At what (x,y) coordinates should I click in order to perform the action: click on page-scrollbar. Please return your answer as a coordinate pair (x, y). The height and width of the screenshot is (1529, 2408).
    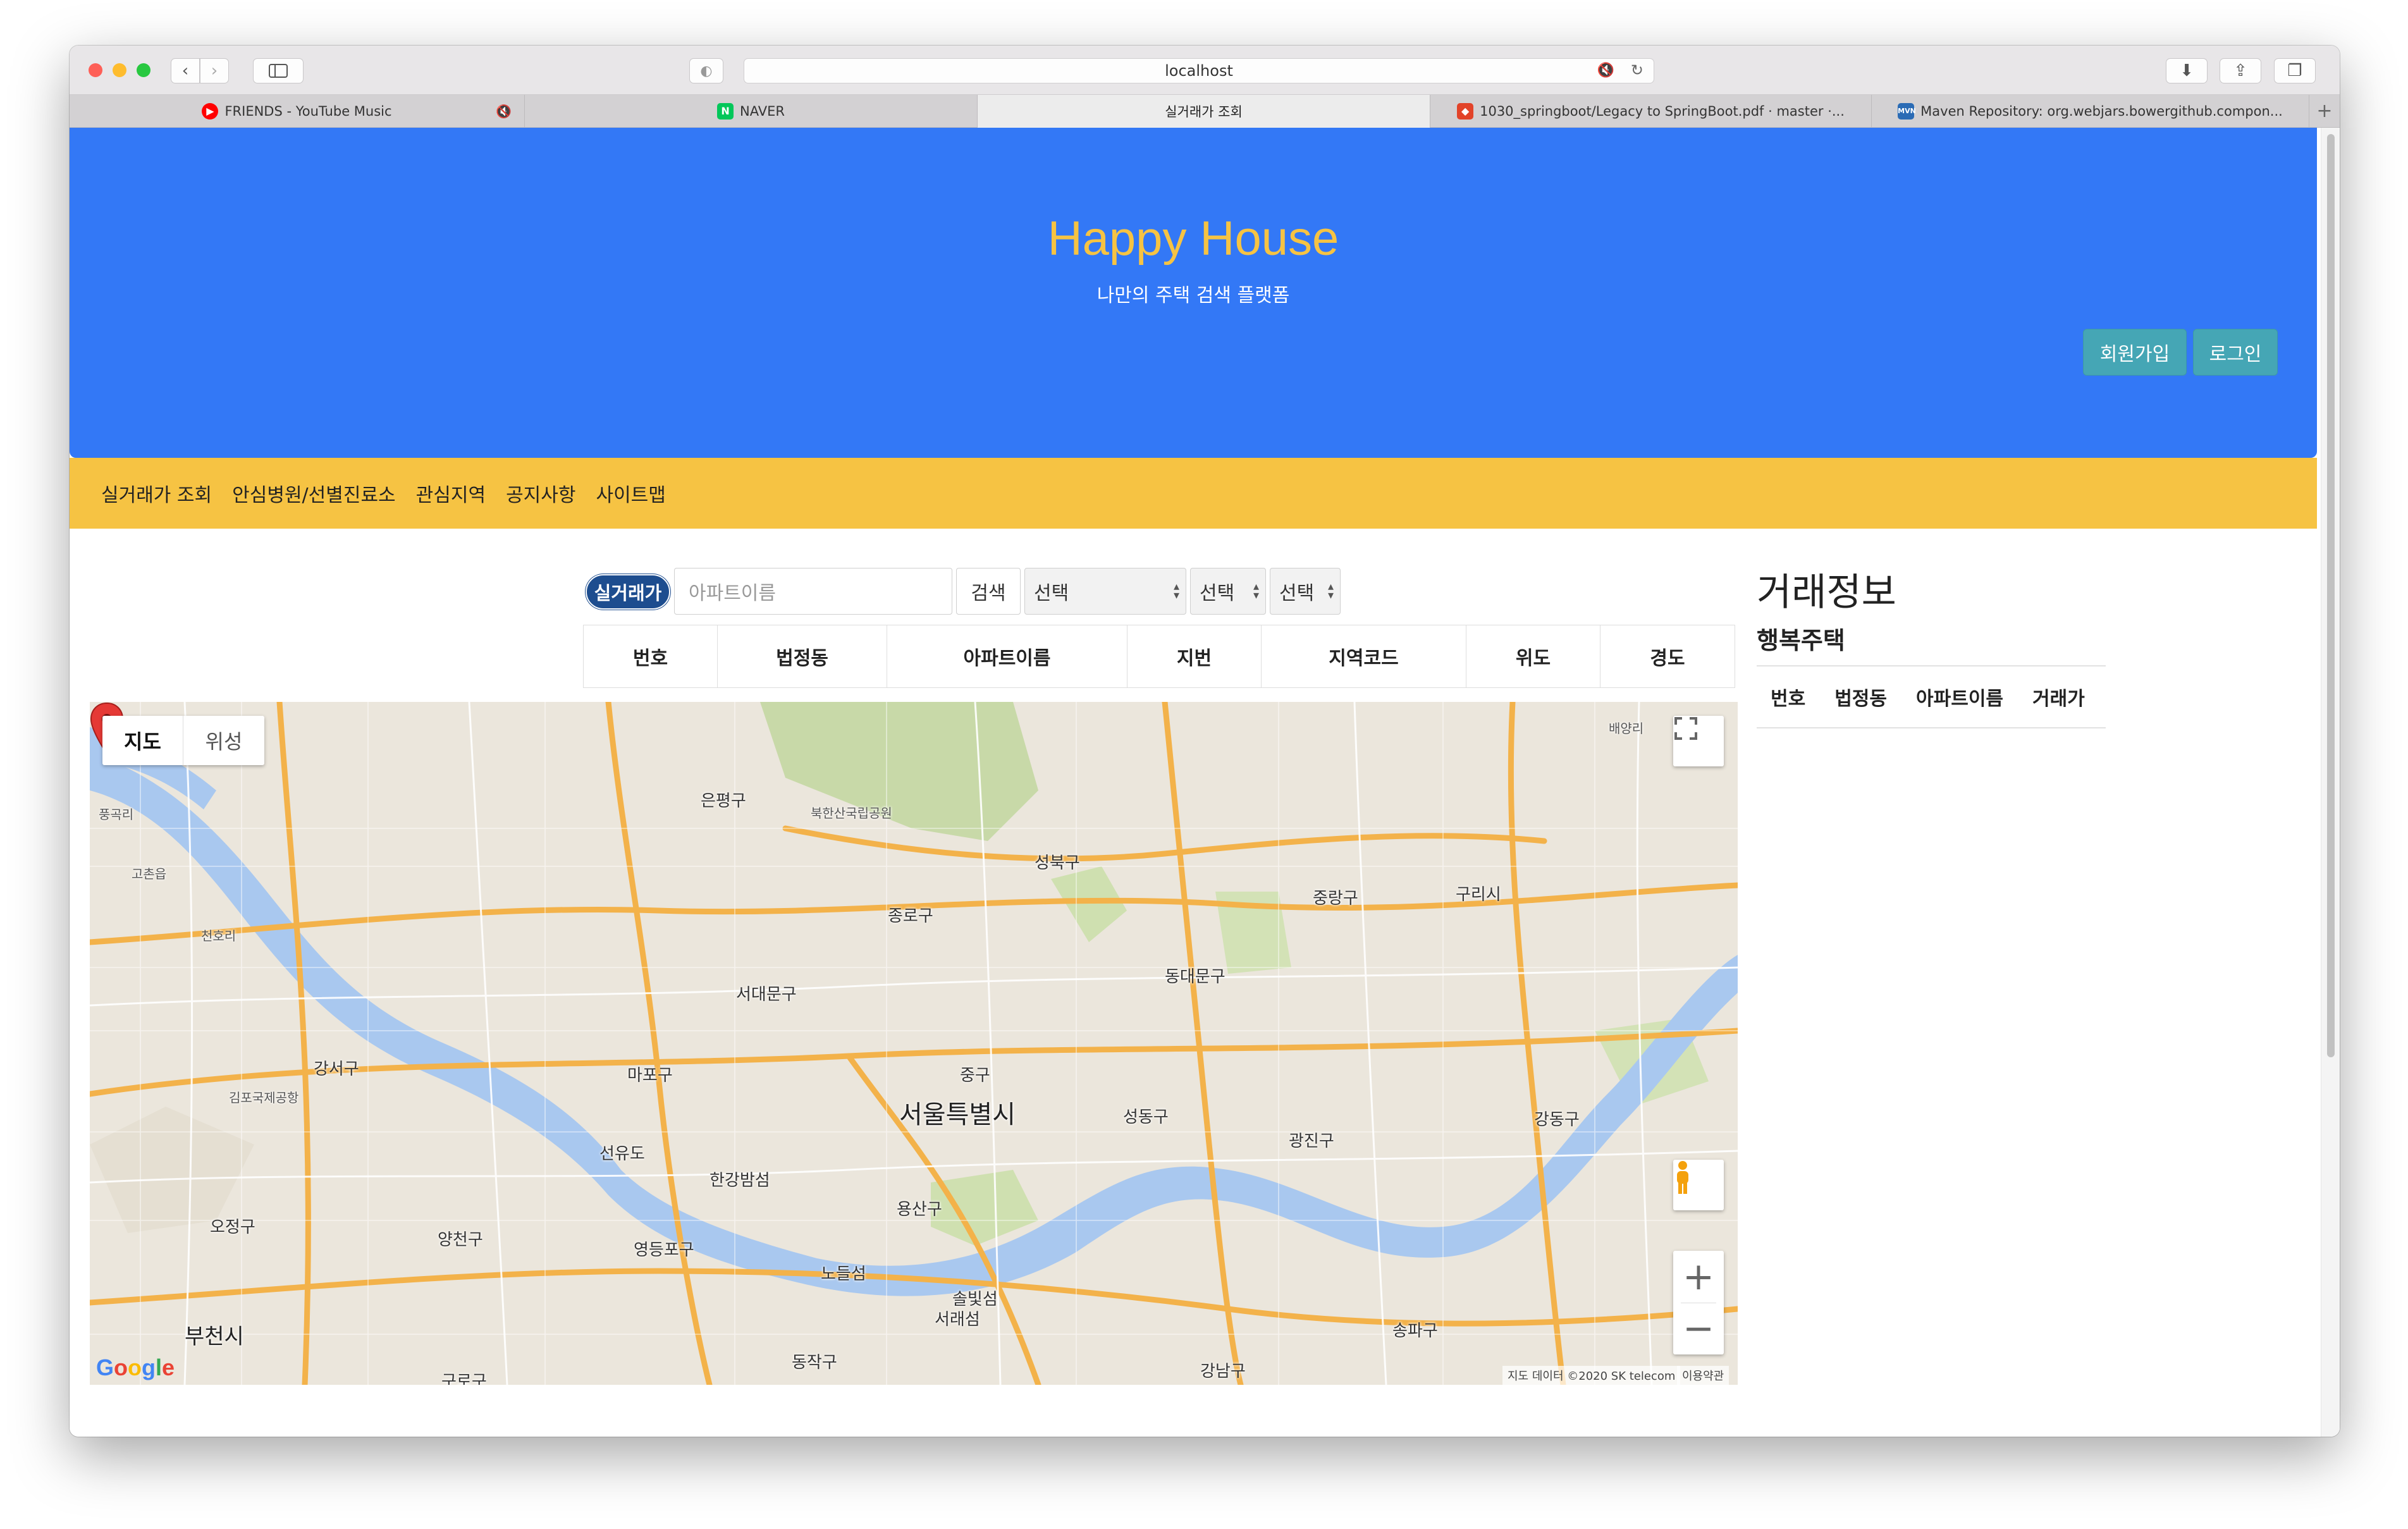
    Looking at the image, I should click on (2330, 782).